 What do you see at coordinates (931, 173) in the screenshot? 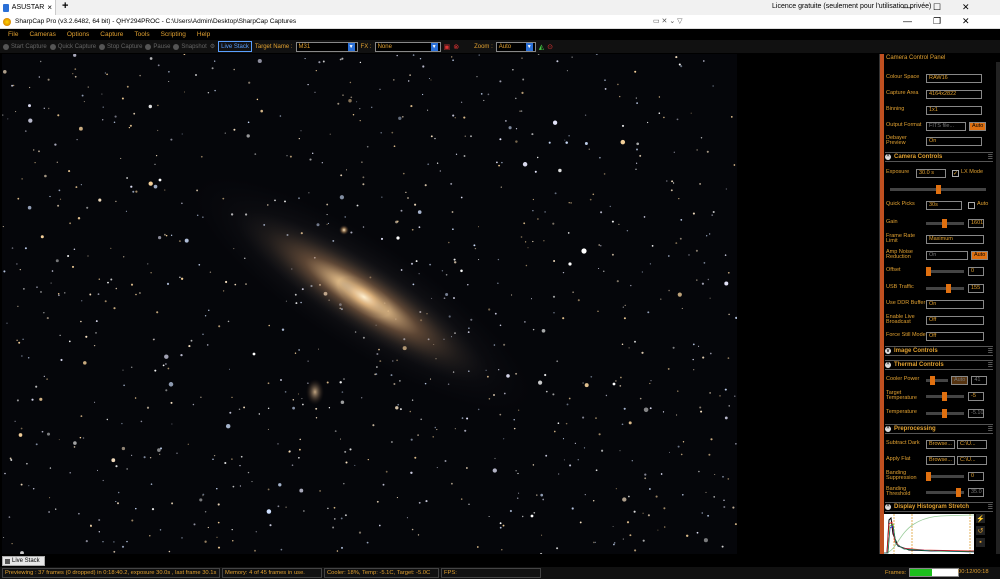
I see `exposure-input: 30.0 s` at bounding box center [931, 173].